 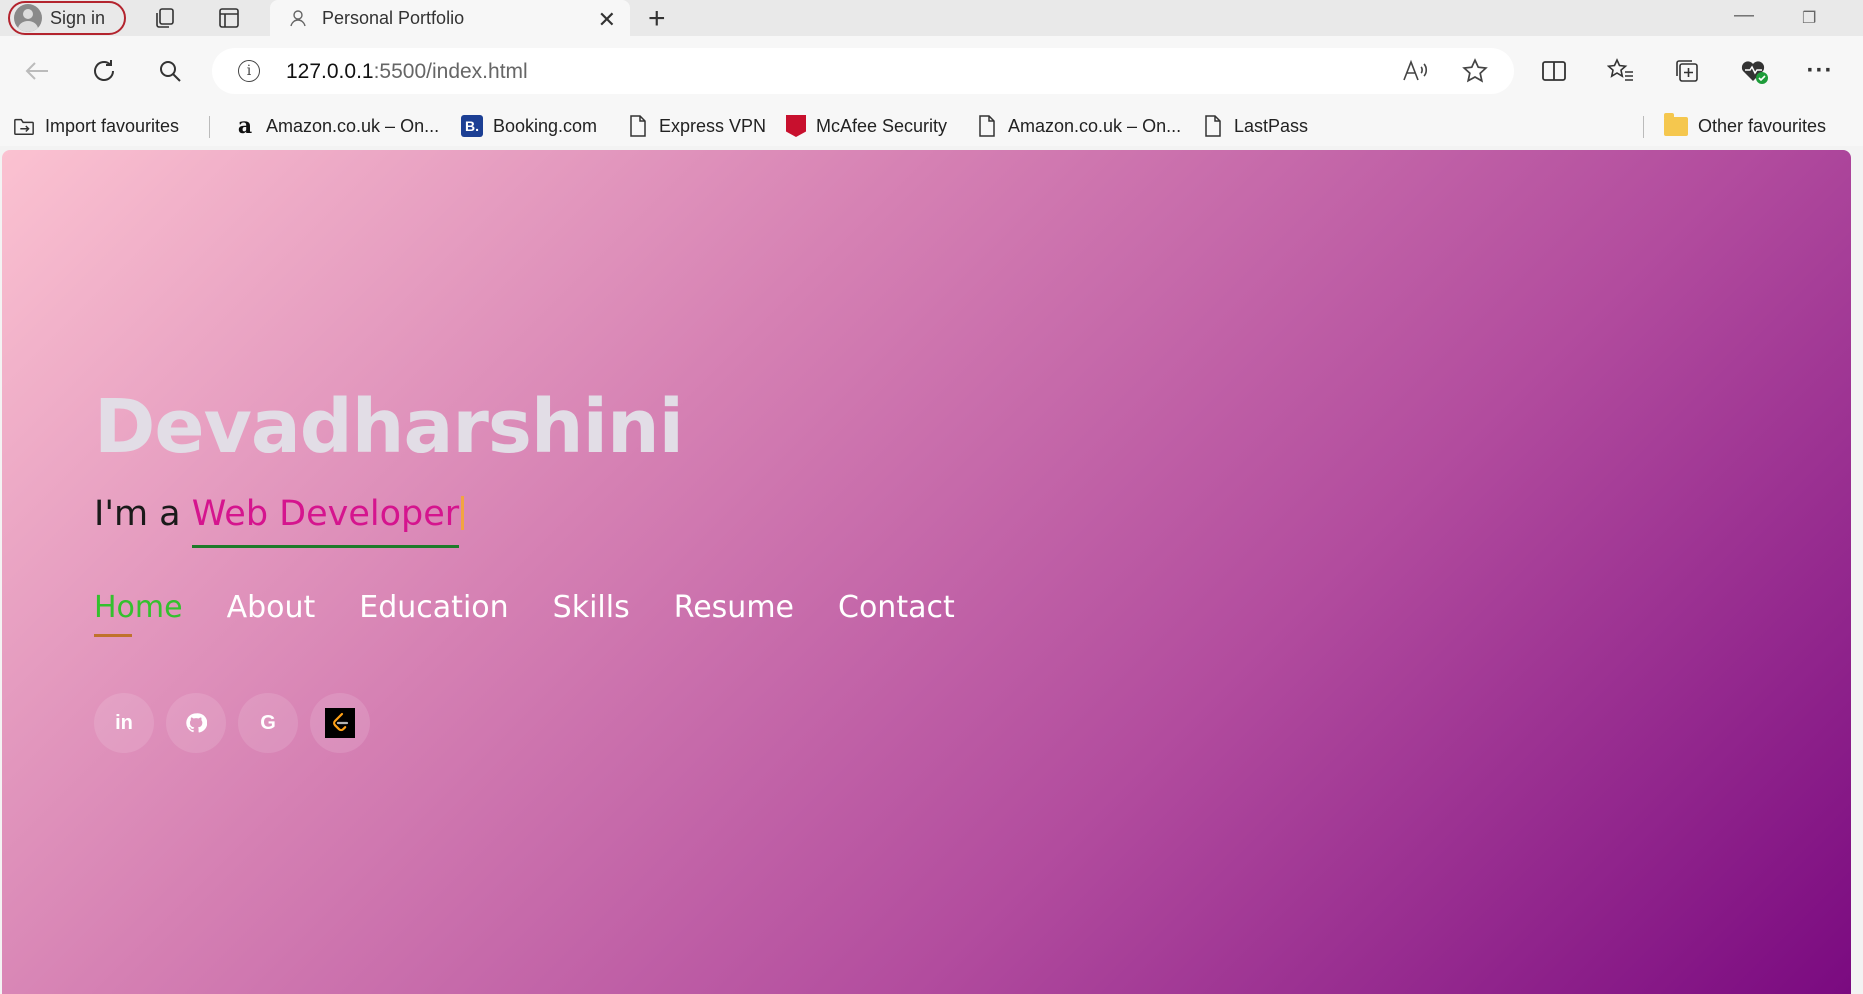 What do you see at coordinates (124, 723) in the screenshot?
I see `linkedin-icon: in` at bounding box center [124, 723].